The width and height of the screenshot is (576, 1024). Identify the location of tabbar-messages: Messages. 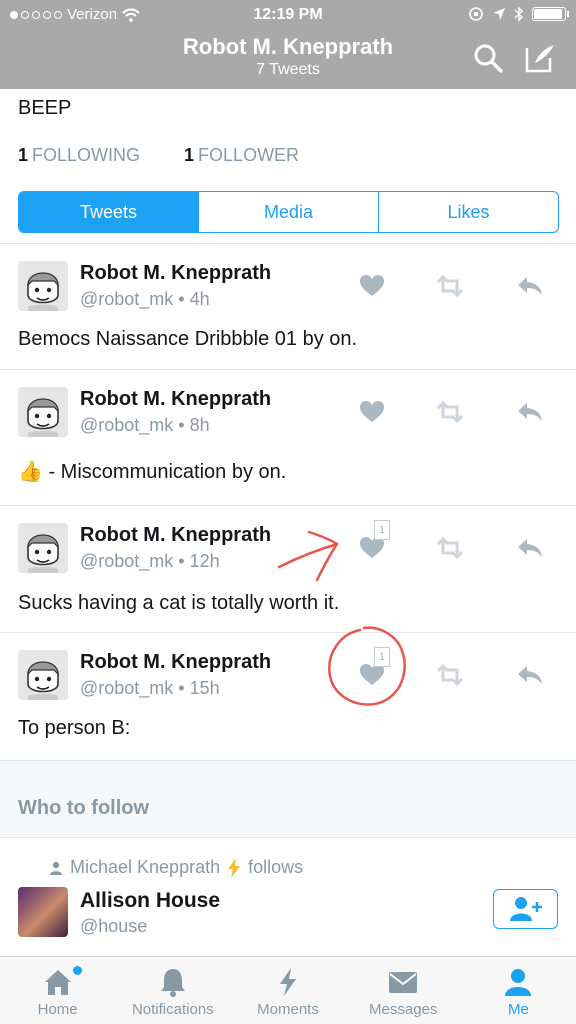
(403, 990).